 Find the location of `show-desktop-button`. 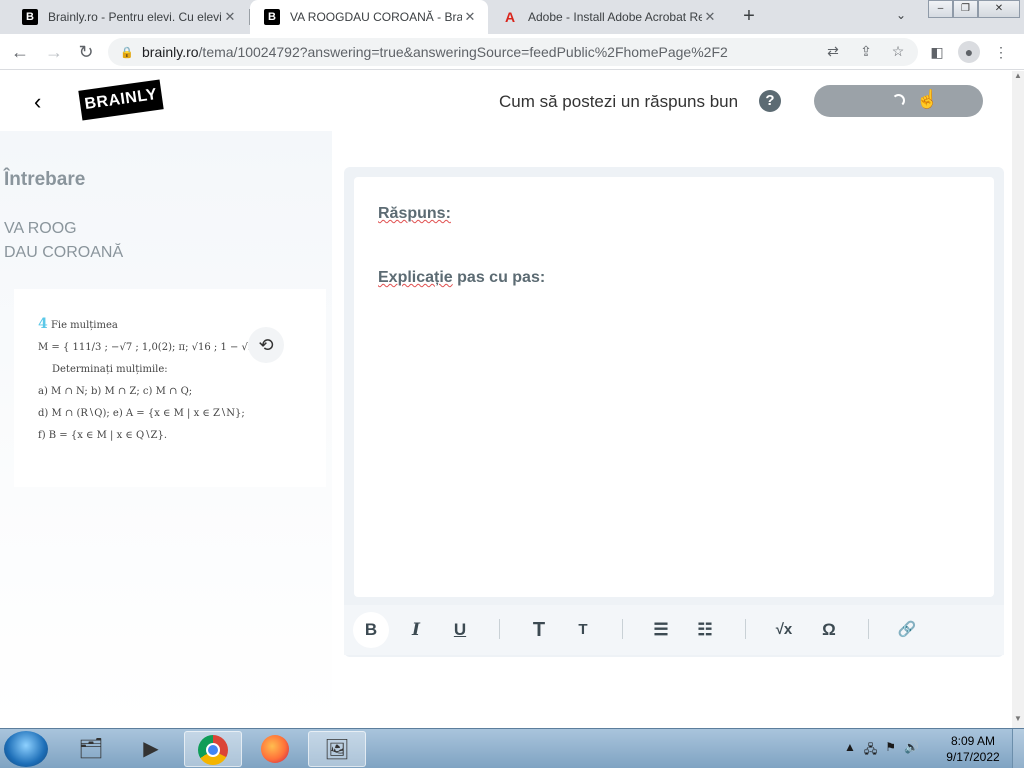

show-desktop-button is located at coordinates (1018, 748).